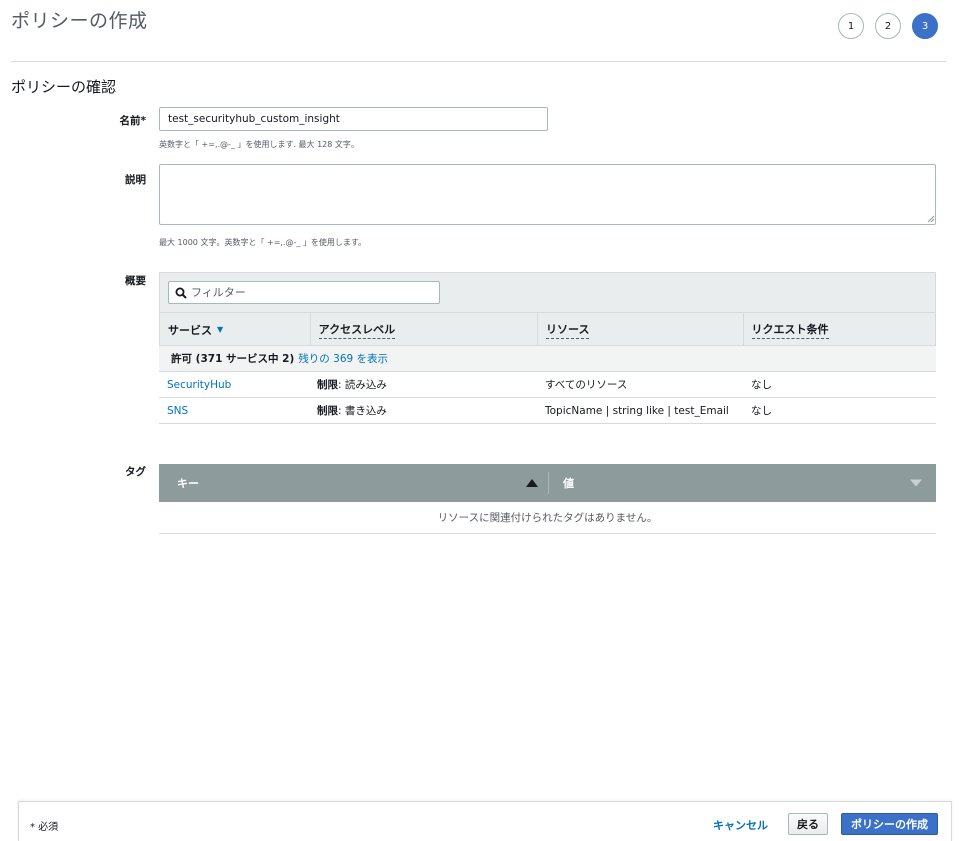 The width and height of the screenshot is (960, 841). What do you see at coordinates (79, 21) in the screenshot?
I see `page-title: ポリシーの作成` at bounding box center [79, 21].